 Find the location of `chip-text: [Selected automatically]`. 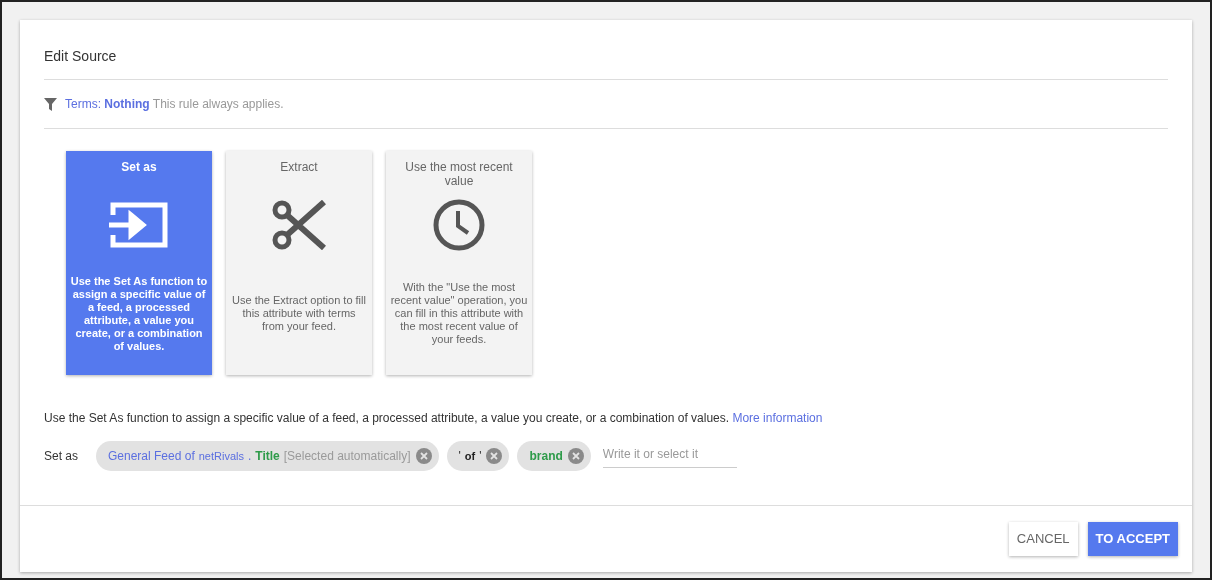

chip-text: [Selected automatically] is located at coordinates (347, 456).